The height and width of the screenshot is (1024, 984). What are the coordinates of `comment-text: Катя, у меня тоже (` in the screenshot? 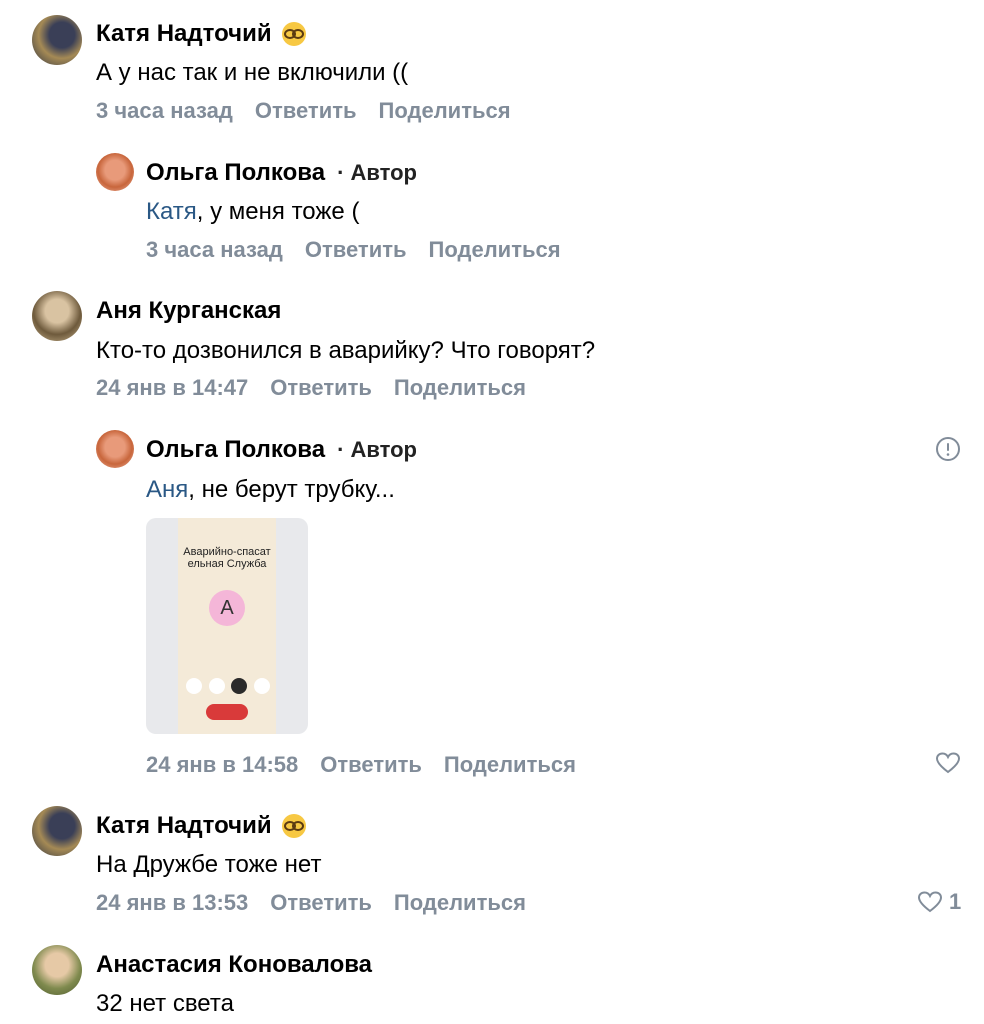 It's located at (253, 211).